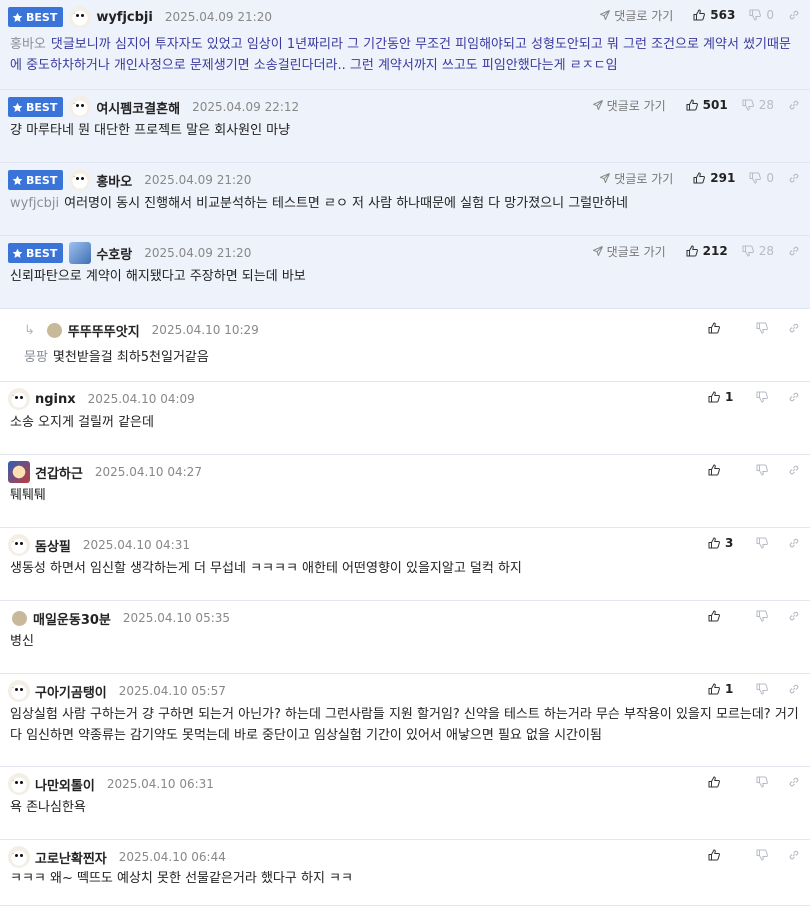 The width and height of the screenshot is (810, 909). I want to click on like-button: 291, so click(714, 178).